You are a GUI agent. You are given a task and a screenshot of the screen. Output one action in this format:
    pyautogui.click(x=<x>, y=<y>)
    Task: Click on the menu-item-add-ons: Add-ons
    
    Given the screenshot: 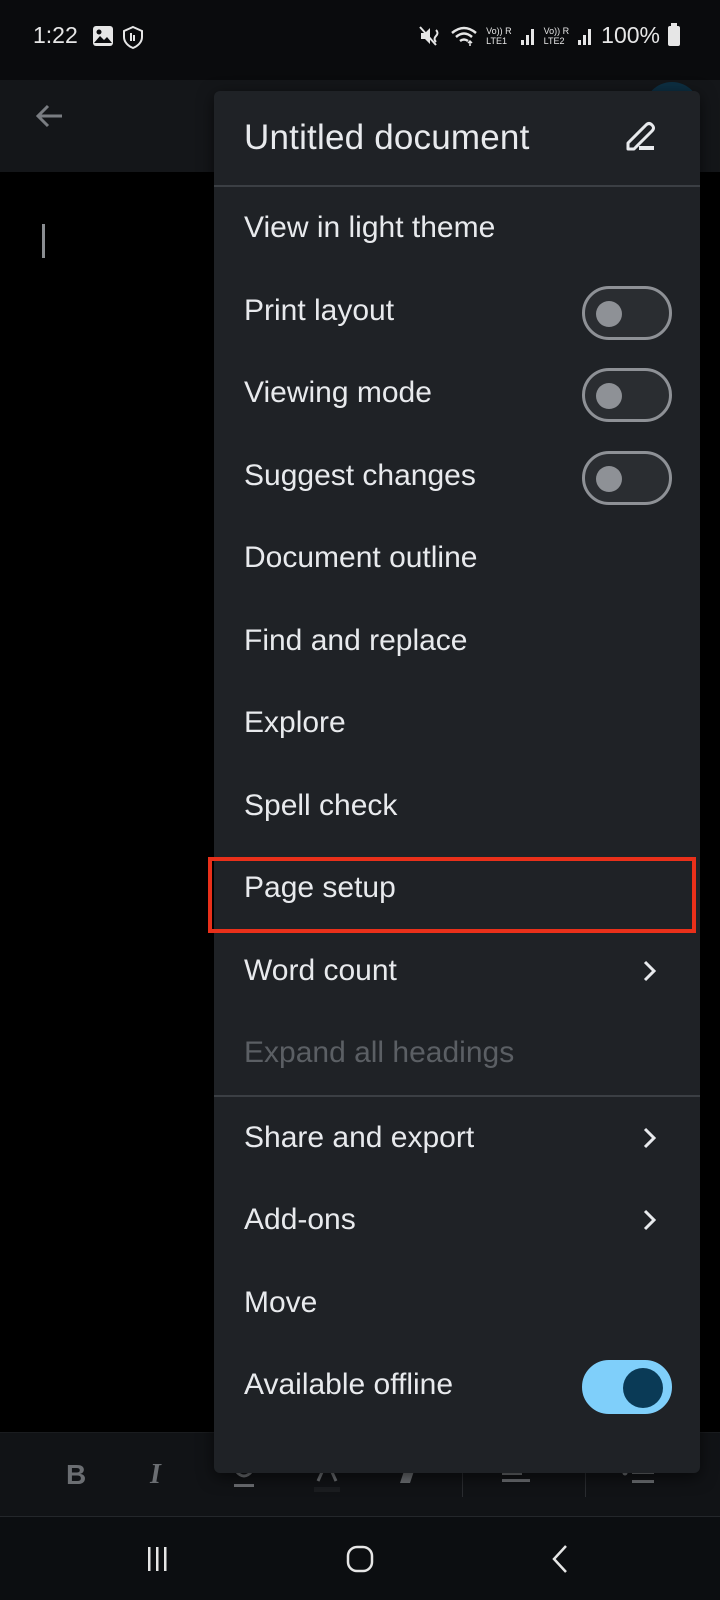 What is the action you would take?
    pyautogui.click(x=457, y=1220)
    